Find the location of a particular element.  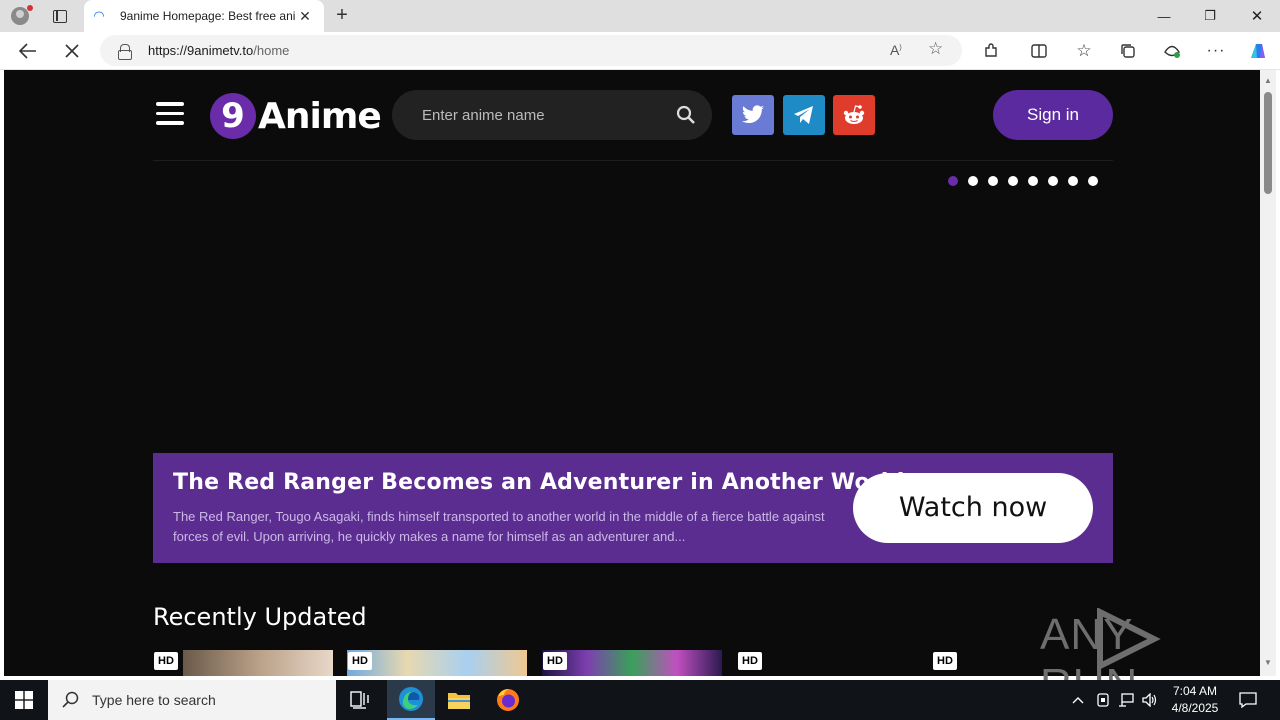

task-view-icon is located at coordinates (359, 700).